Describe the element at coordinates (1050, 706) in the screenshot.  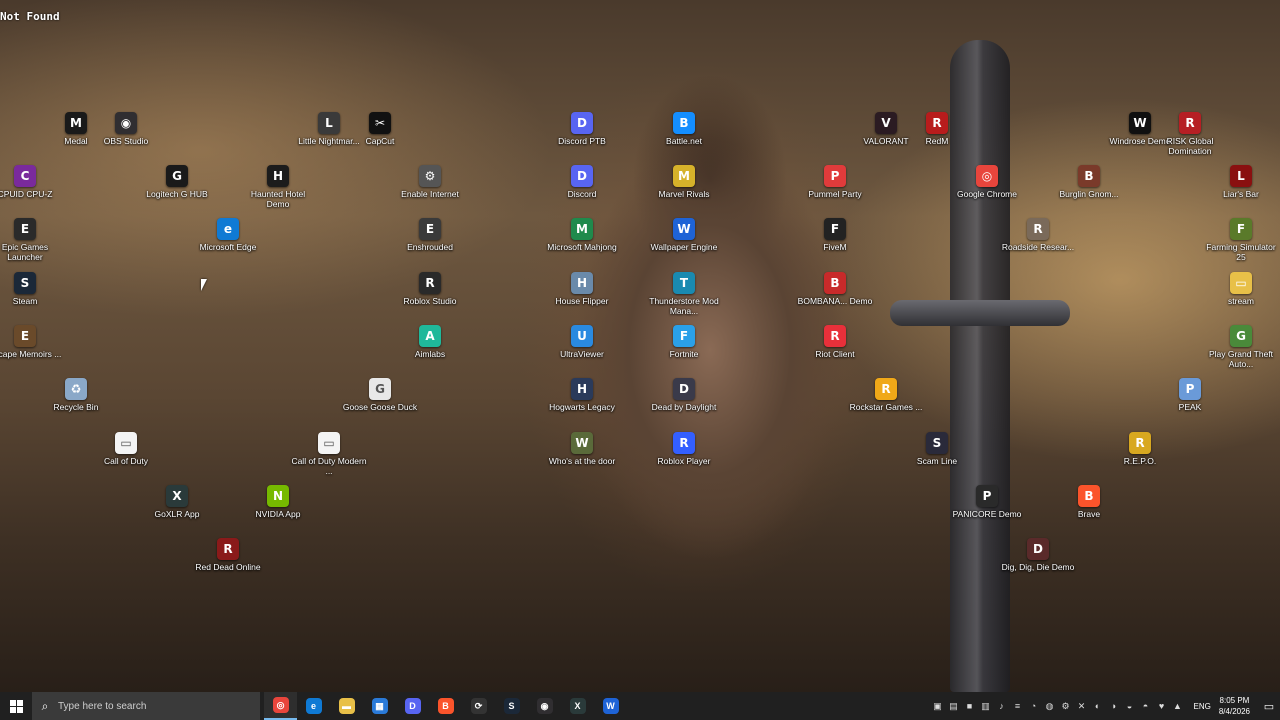
I see `tray-icon: ◍` at that location.